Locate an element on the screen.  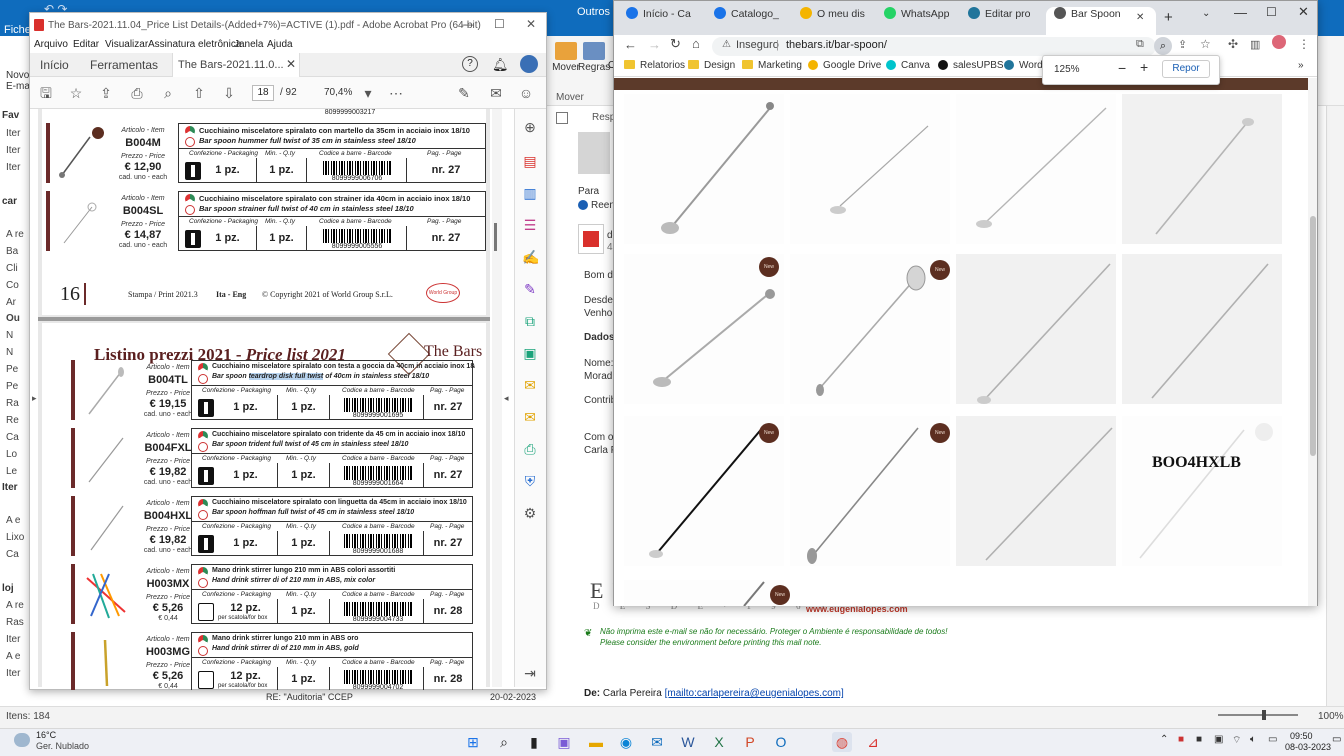
tray-app-icon: ■ is located at coordinates (1199, 739).